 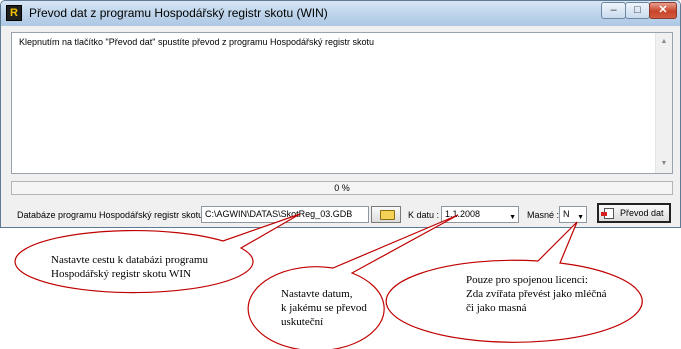 What do you see at coordinates (317, 294) in the screenshot?
I see `date-callout-line: Nastavte datum,` at bounding box center [317, 294].